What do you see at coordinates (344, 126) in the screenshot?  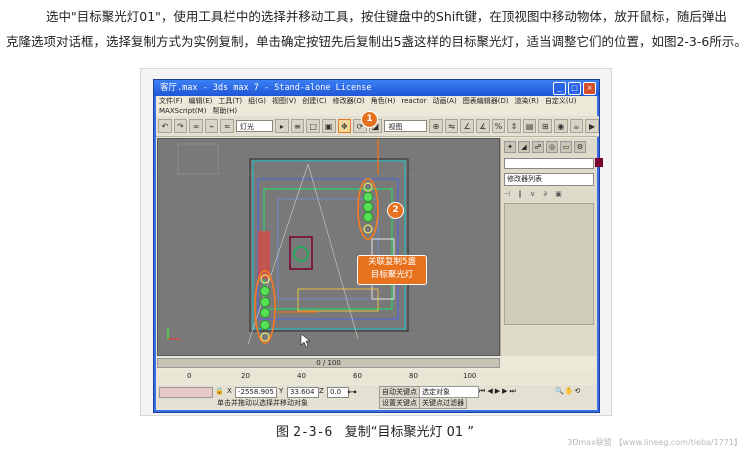 I see `select-and-move-icon: ✥` at bounding box center [344, 126].